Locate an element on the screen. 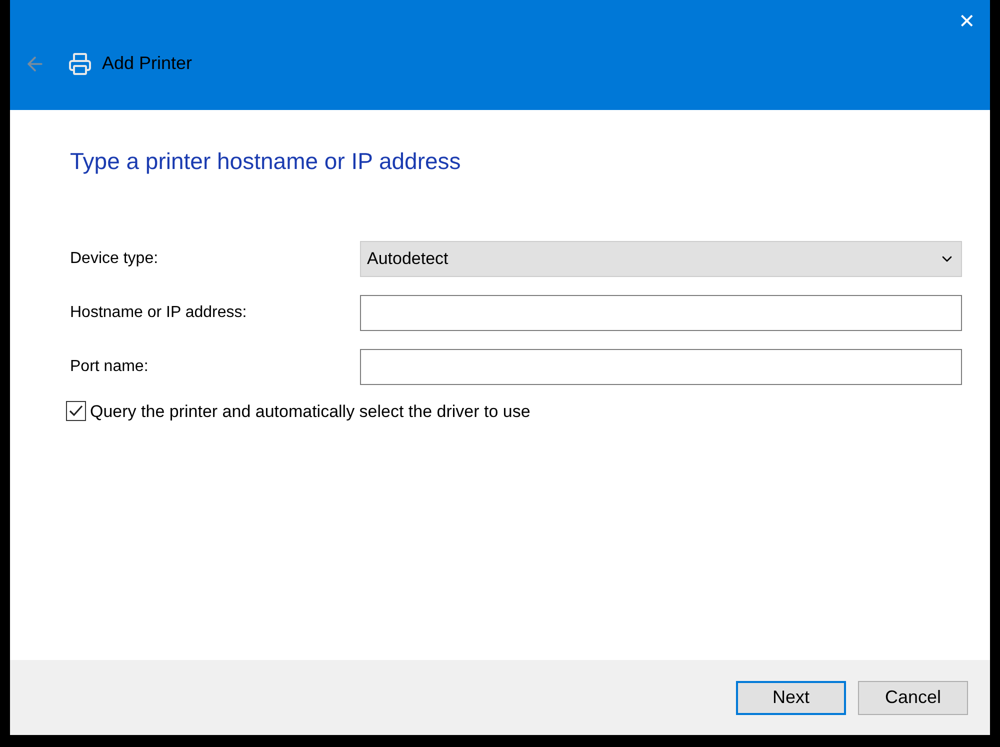 Image resolution: width=1000 pixels, height=747 pixels. field-label: Hostname or IP address: is located at coordinates (159, 312).